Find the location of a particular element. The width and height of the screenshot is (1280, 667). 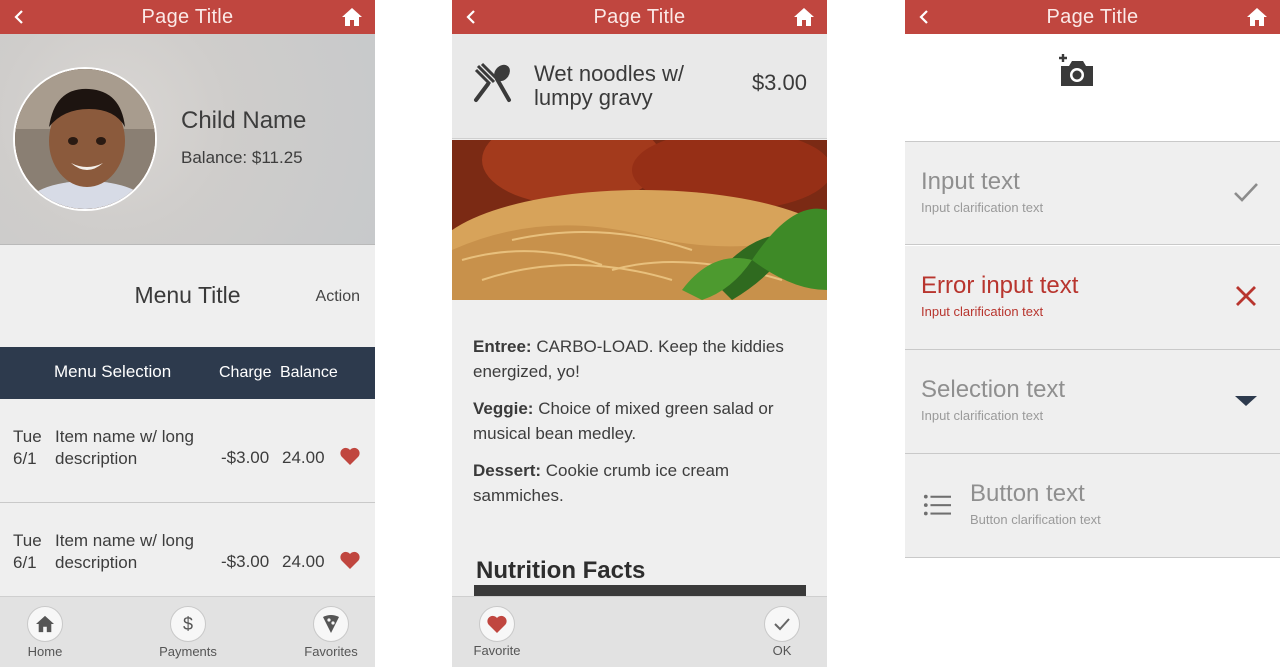

tab-home: Home is located at coordinates (45, 632).